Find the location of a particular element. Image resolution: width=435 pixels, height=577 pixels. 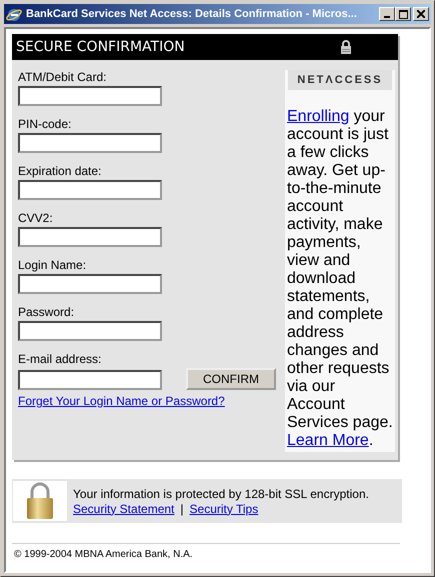

field-label: PIN-code: is located at coordinates (45, 124).